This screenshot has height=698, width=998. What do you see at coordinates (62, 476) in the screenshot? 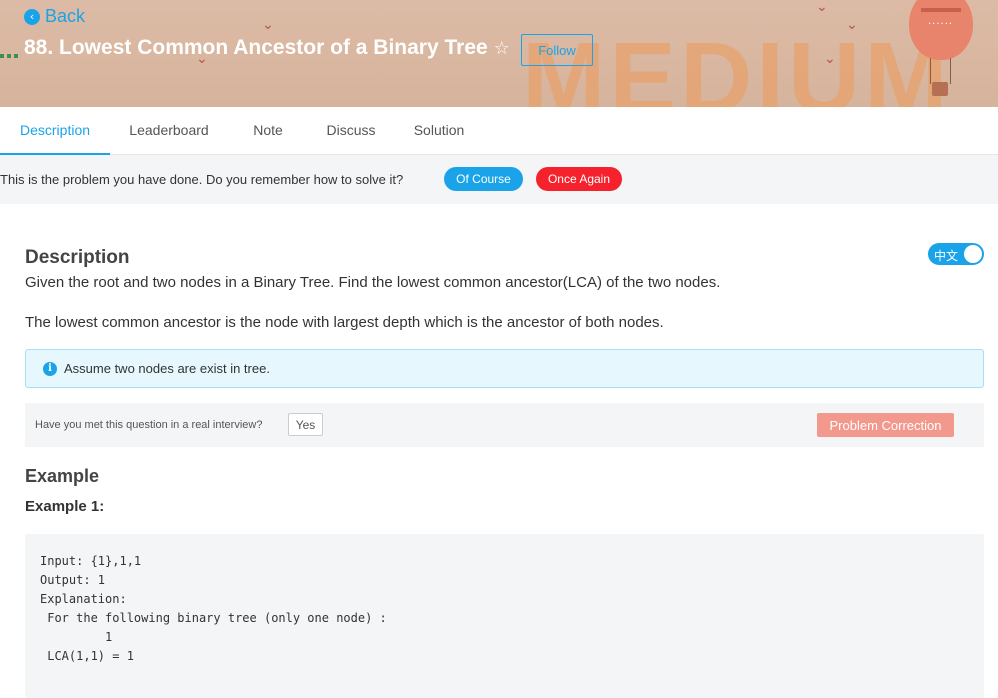
I see `example-heading: Example` at bounding box center [62, 476].